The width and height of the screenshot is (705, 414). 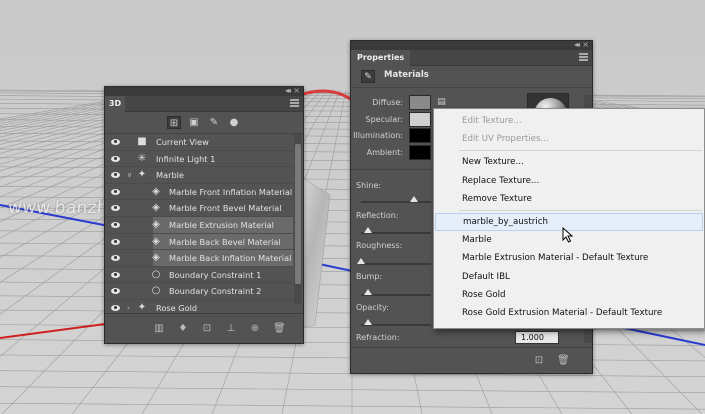 I want to click on 3d-panel-scrollbar, so click(x=298, y=219).